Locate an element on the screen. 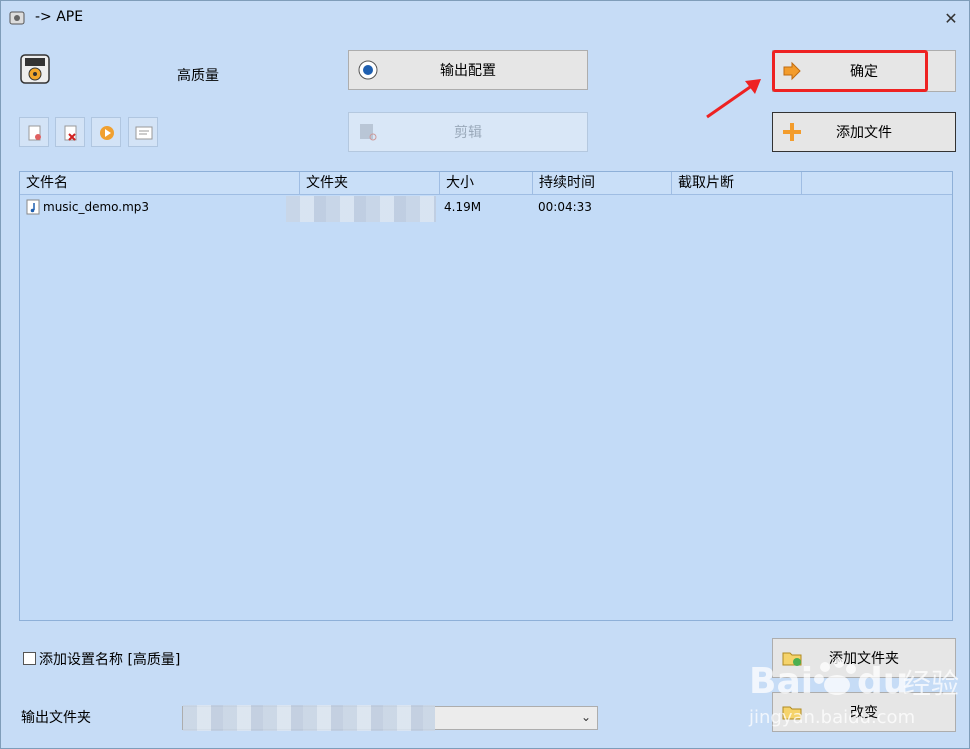  output-config-button: 输出配置 is located at coordinates (468, 70).